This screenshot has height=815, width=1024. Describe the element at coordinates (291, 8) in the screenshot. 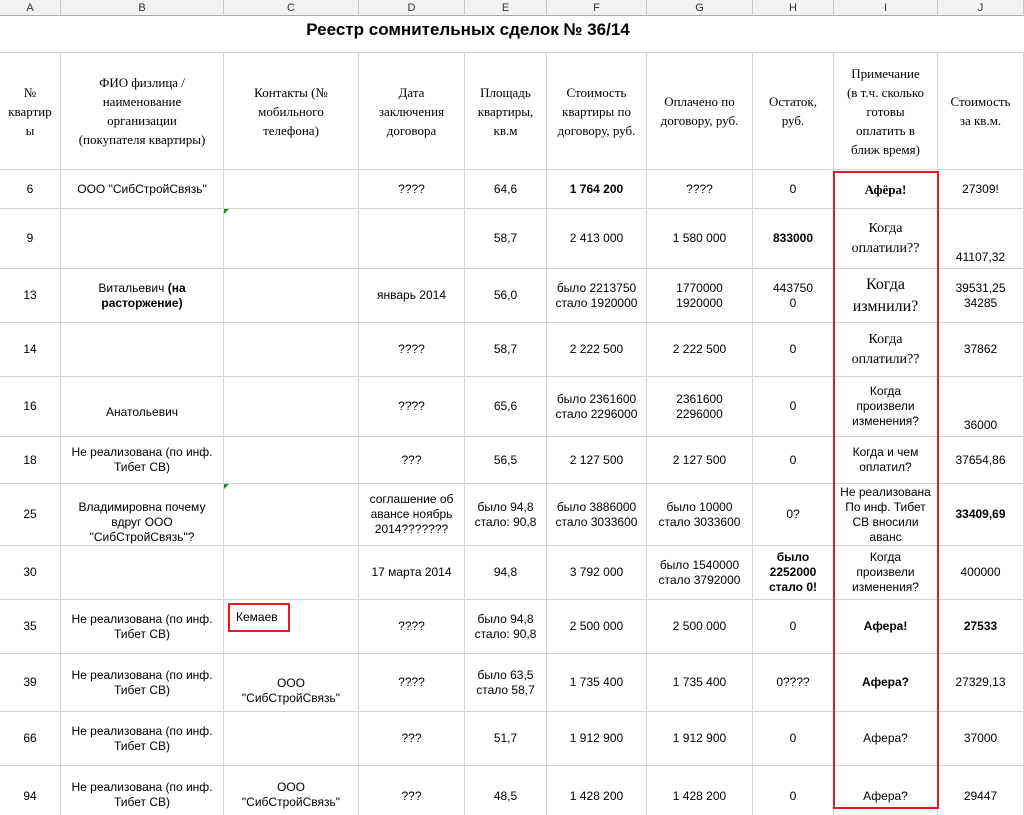

I see `column-header-C: C` at that location.